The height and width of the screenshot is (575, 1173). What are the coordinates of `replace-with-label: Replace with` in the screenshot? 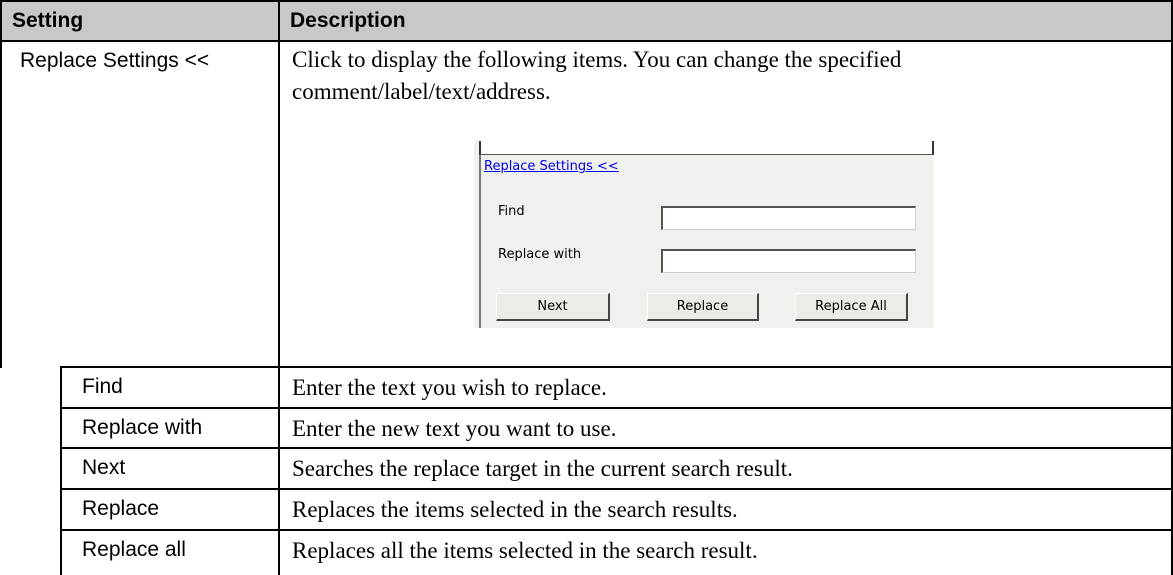 It's located at (540, 254).